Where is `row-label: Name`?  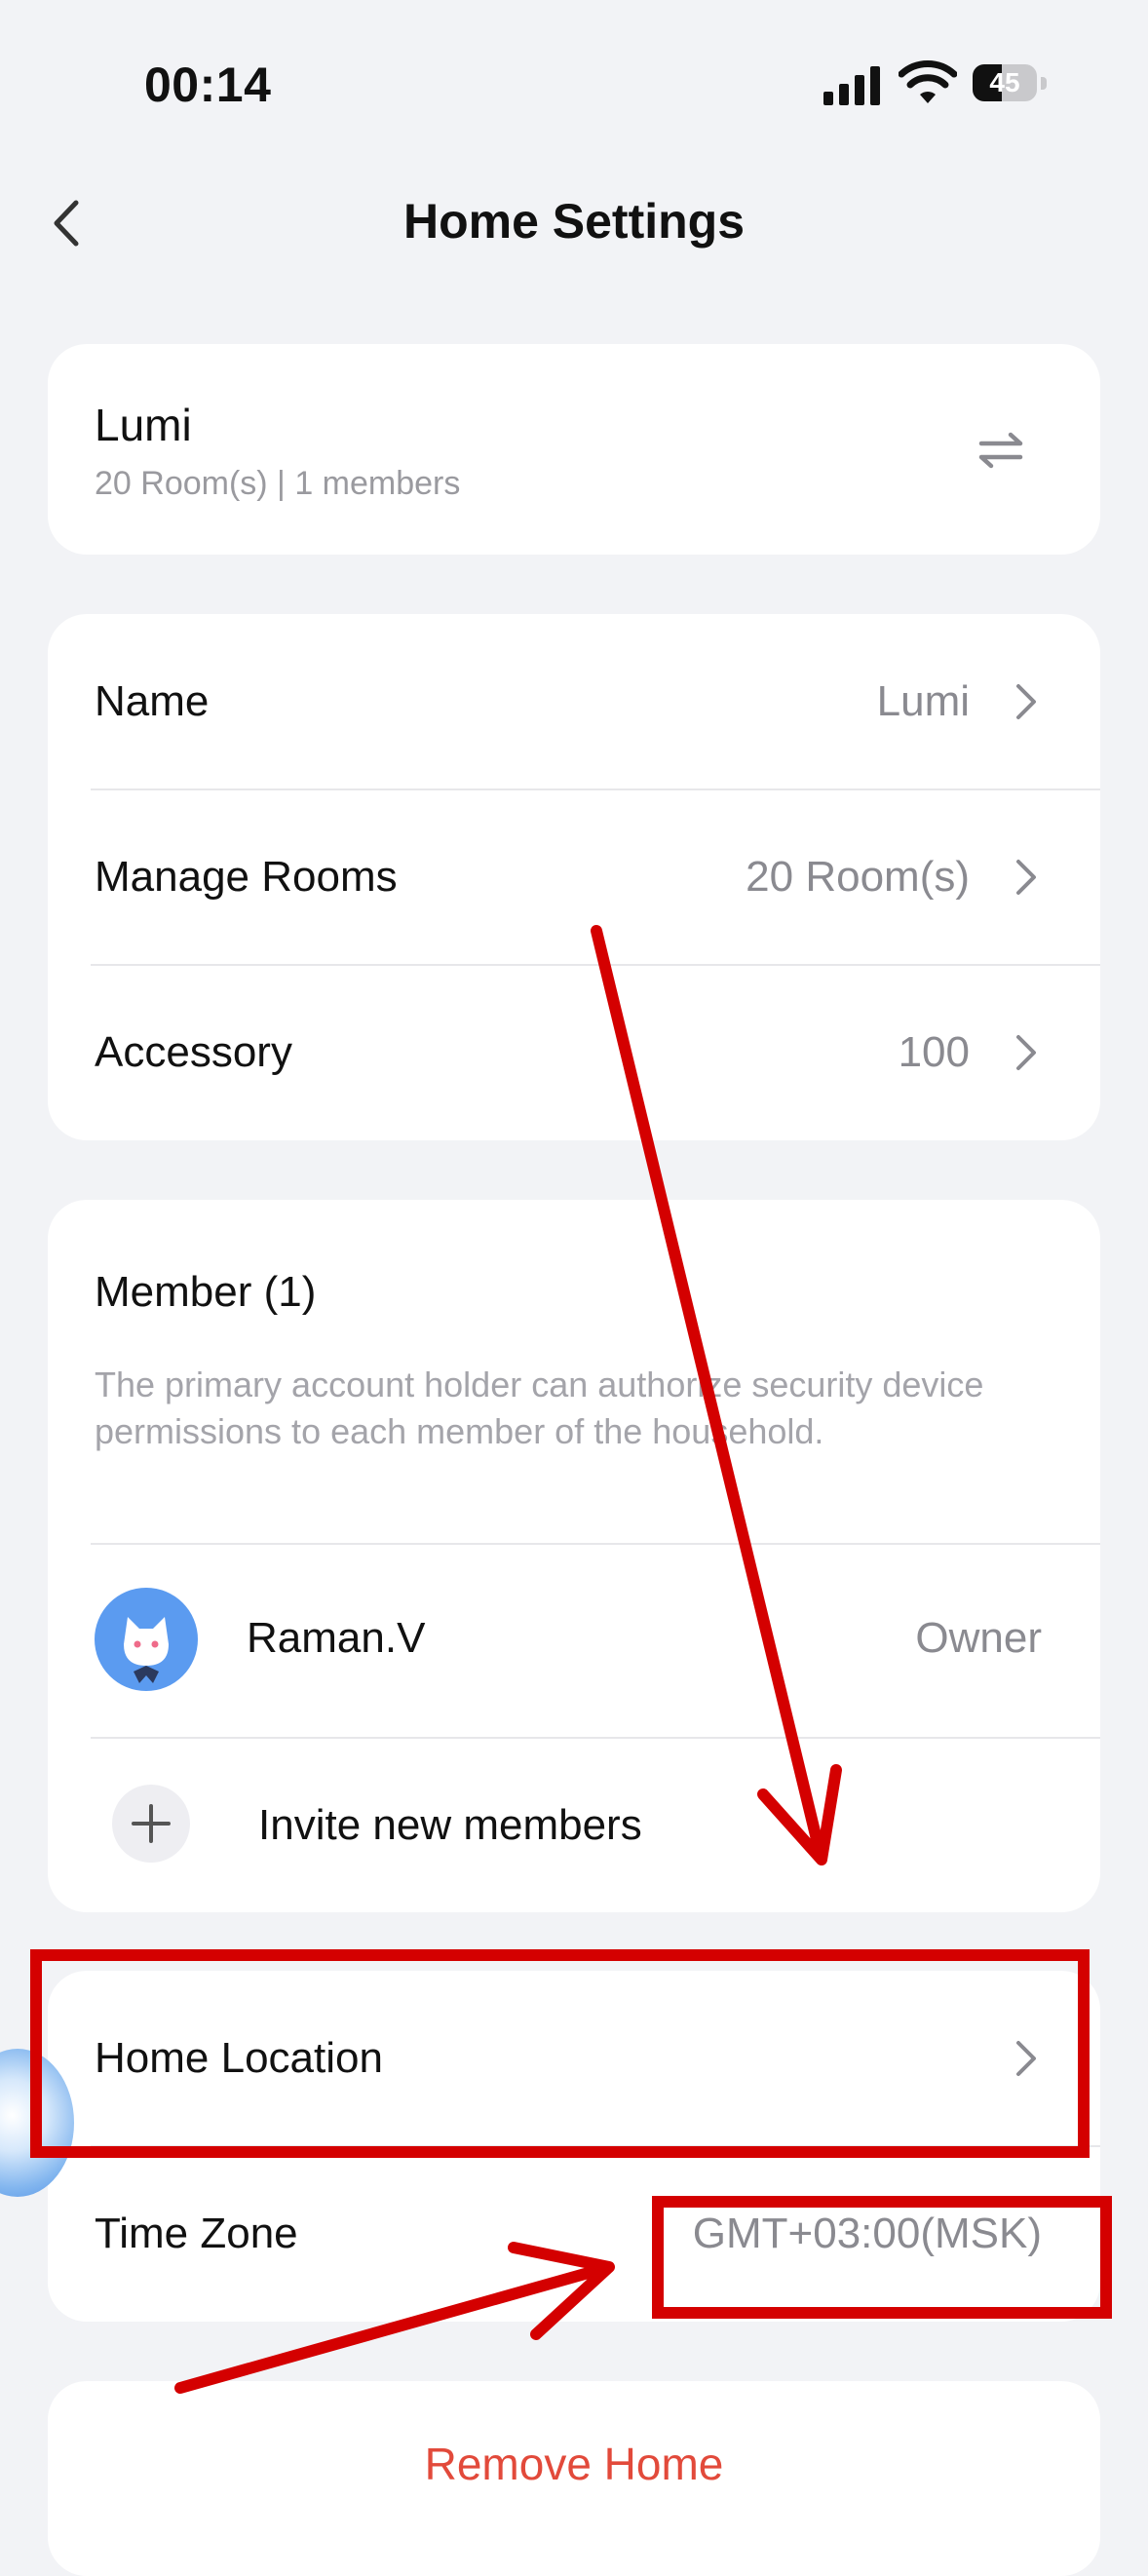
row-label: Name is located at coordinates (152, 701).